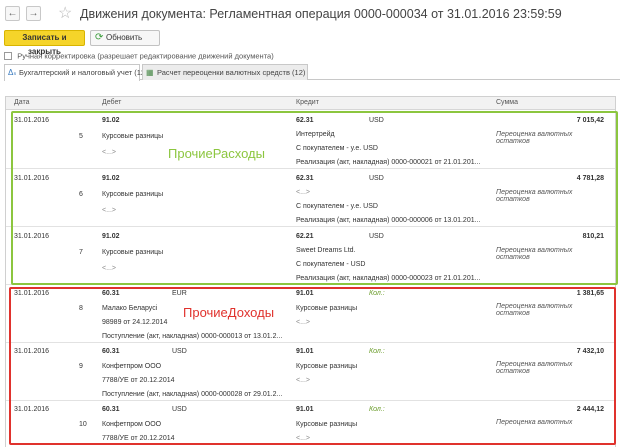 This screenshot has height=447, width=624. I want to click on table-header: Дата Дебет Кредит Сумма, so click(310, 103).